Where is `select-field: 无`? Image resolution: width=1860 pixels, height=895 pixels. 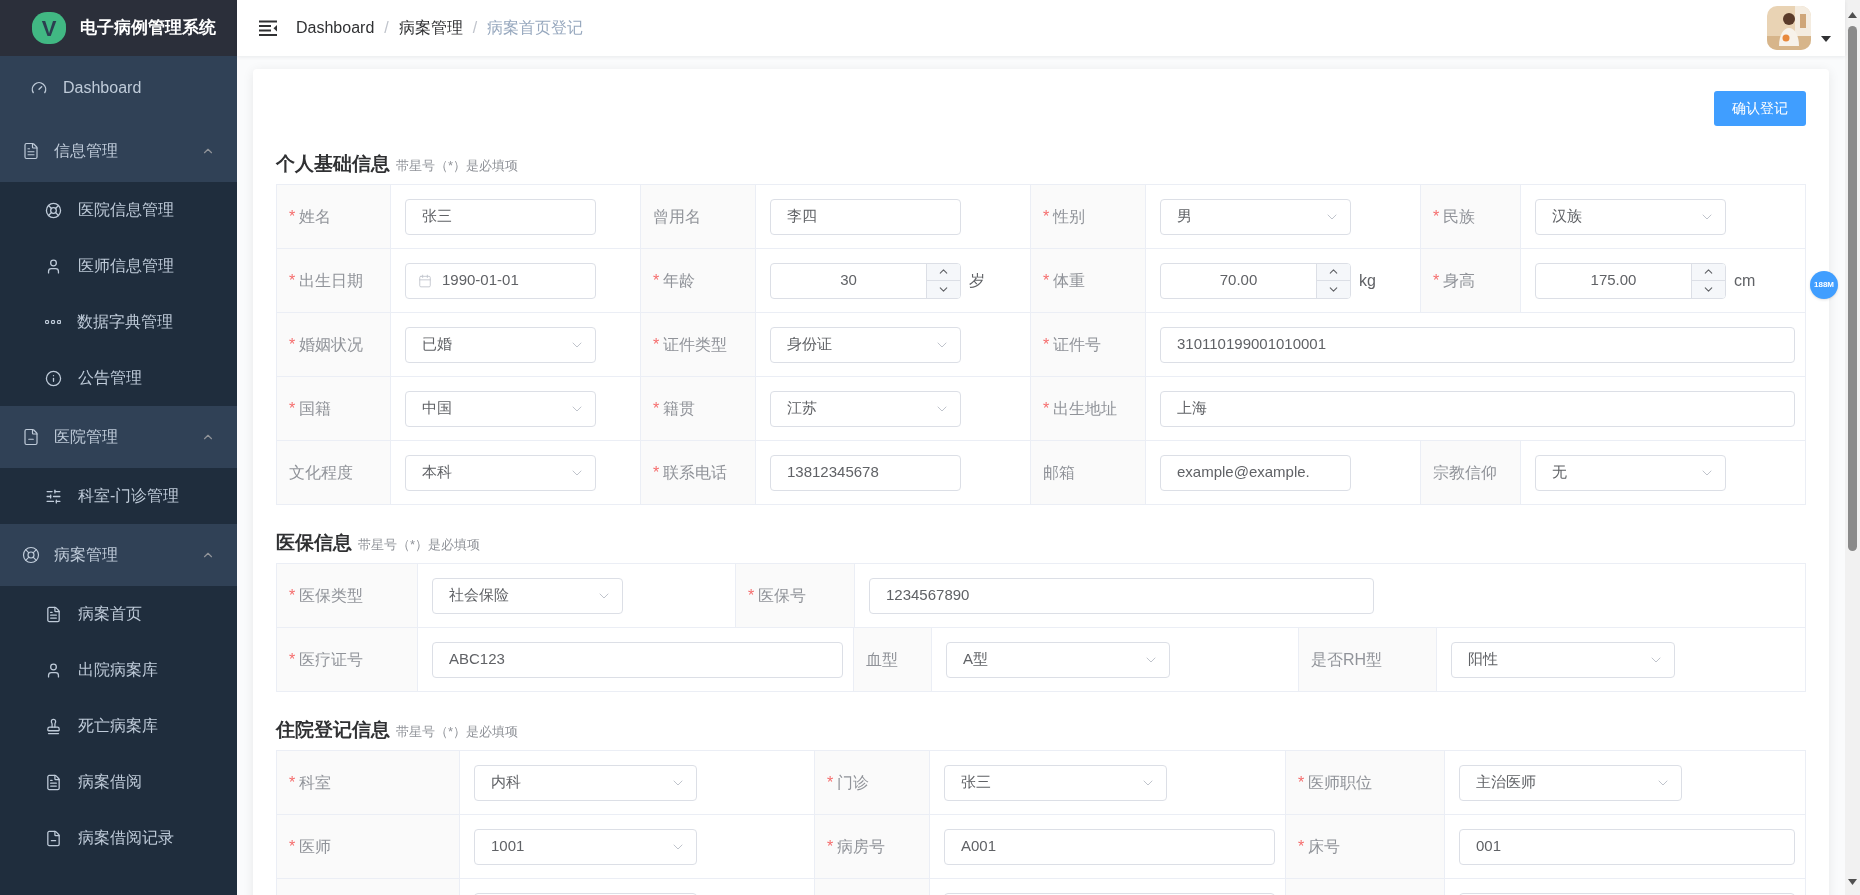 select-field: 无 is located at coordinates (1630, 472).